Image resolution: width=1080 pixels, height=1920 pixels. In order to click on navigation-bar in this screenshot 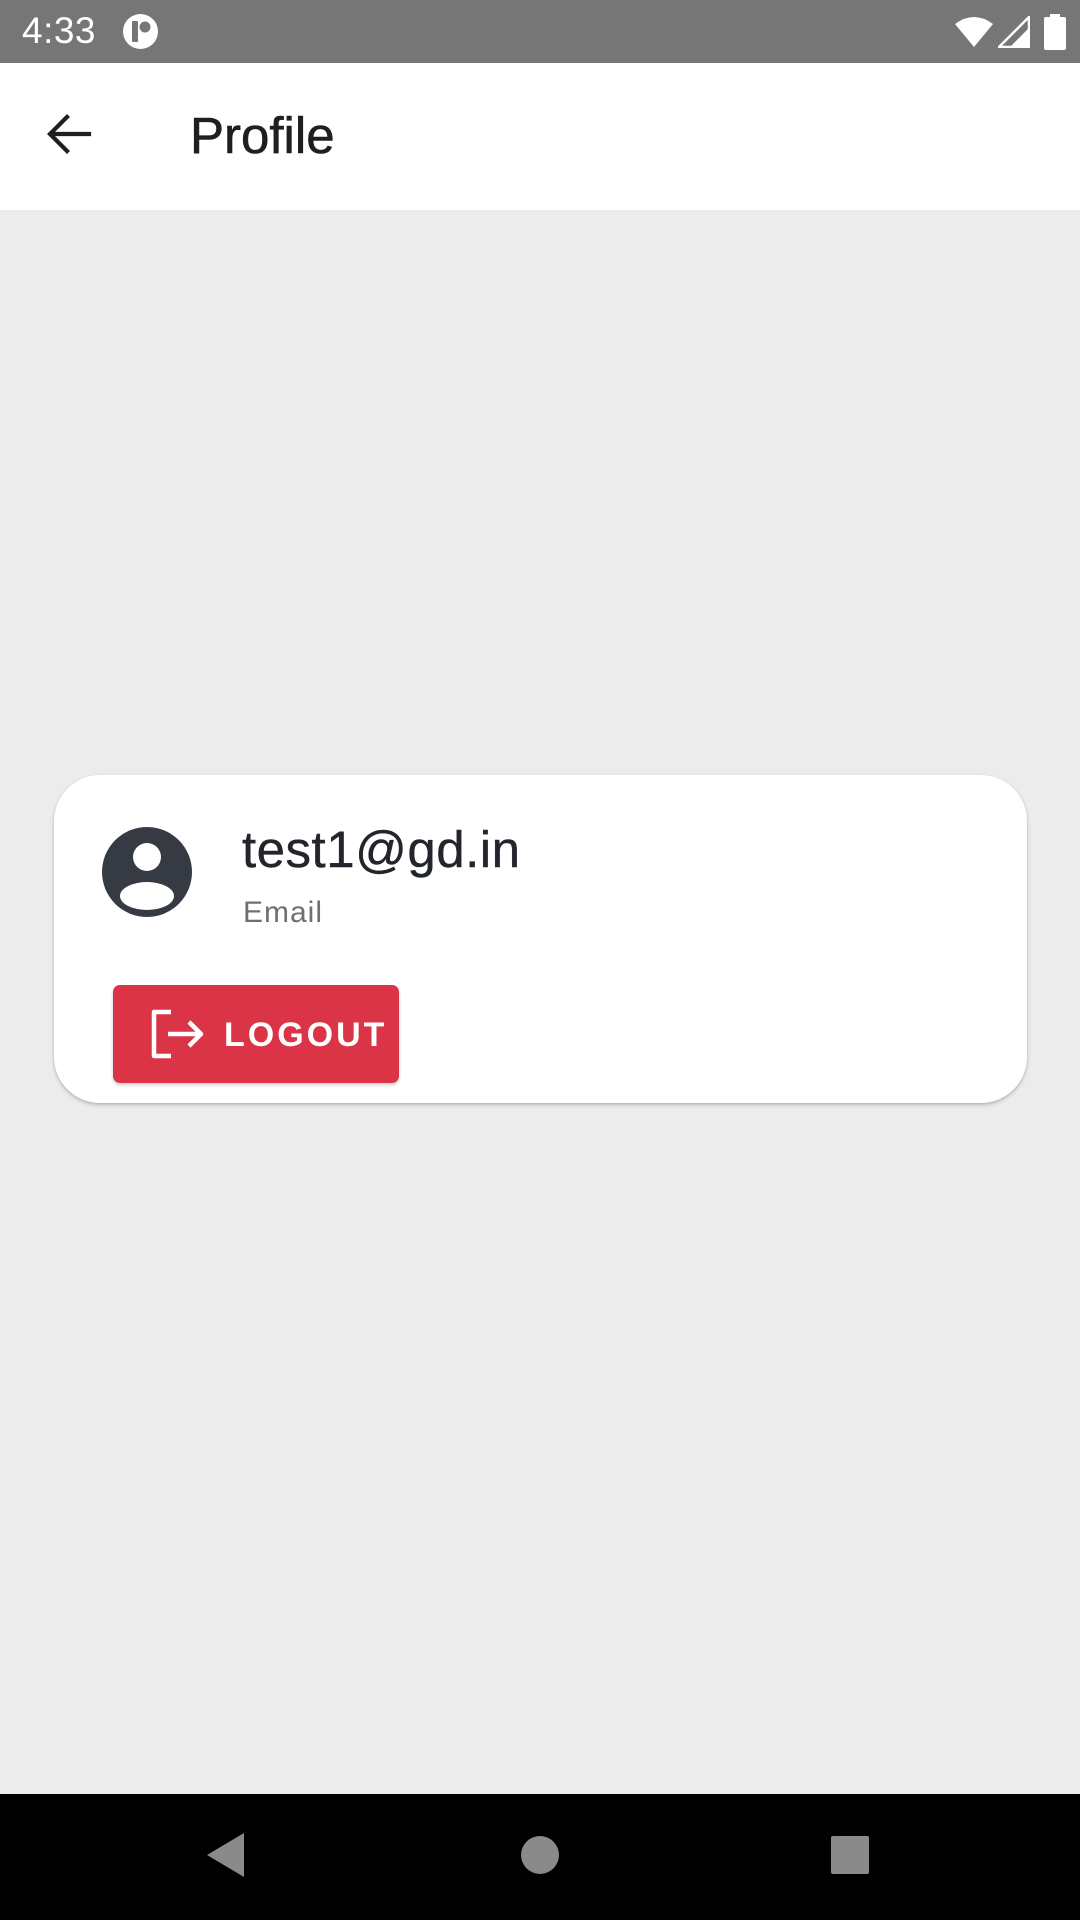, I will do `click(540, 1857)`.